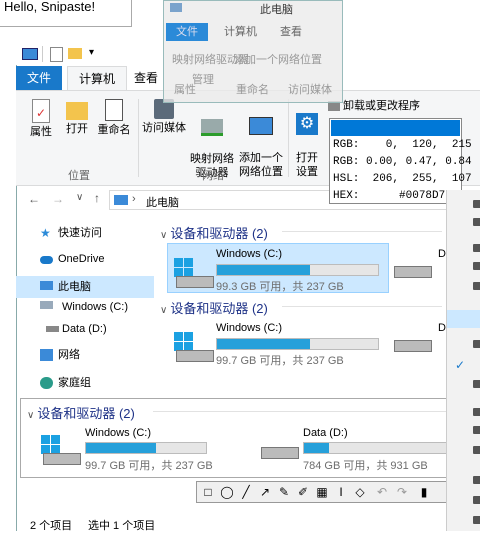 This screenshot has width=480, height=533. What do you see at coordinates (463, 319) in the screenshot?
I see `menu-item-highlighted` at bounding box center [463, 319].